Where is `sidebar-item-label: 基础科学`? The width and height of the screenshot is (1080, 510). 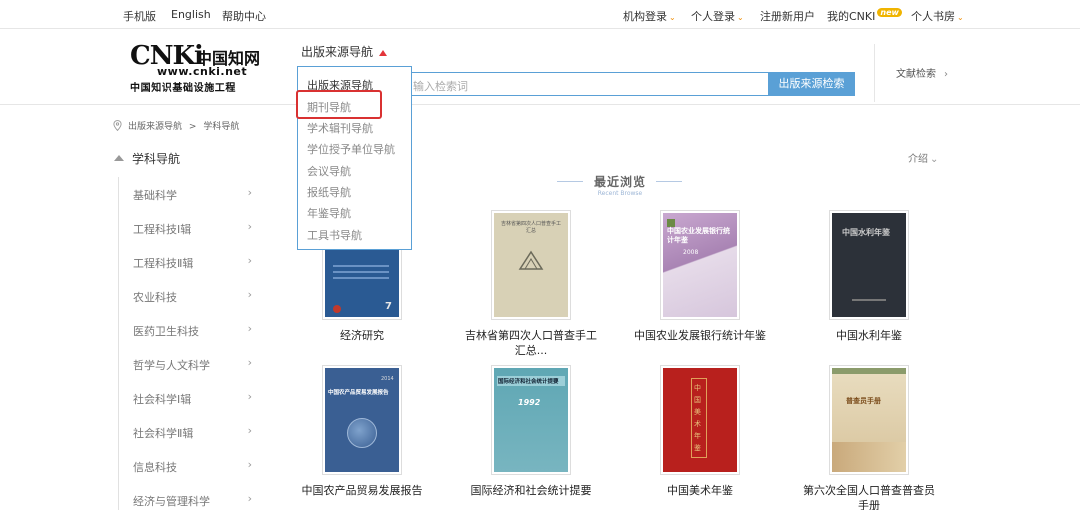 sidebar-item-label: 基础科学 is located at coordinates (155, 195).